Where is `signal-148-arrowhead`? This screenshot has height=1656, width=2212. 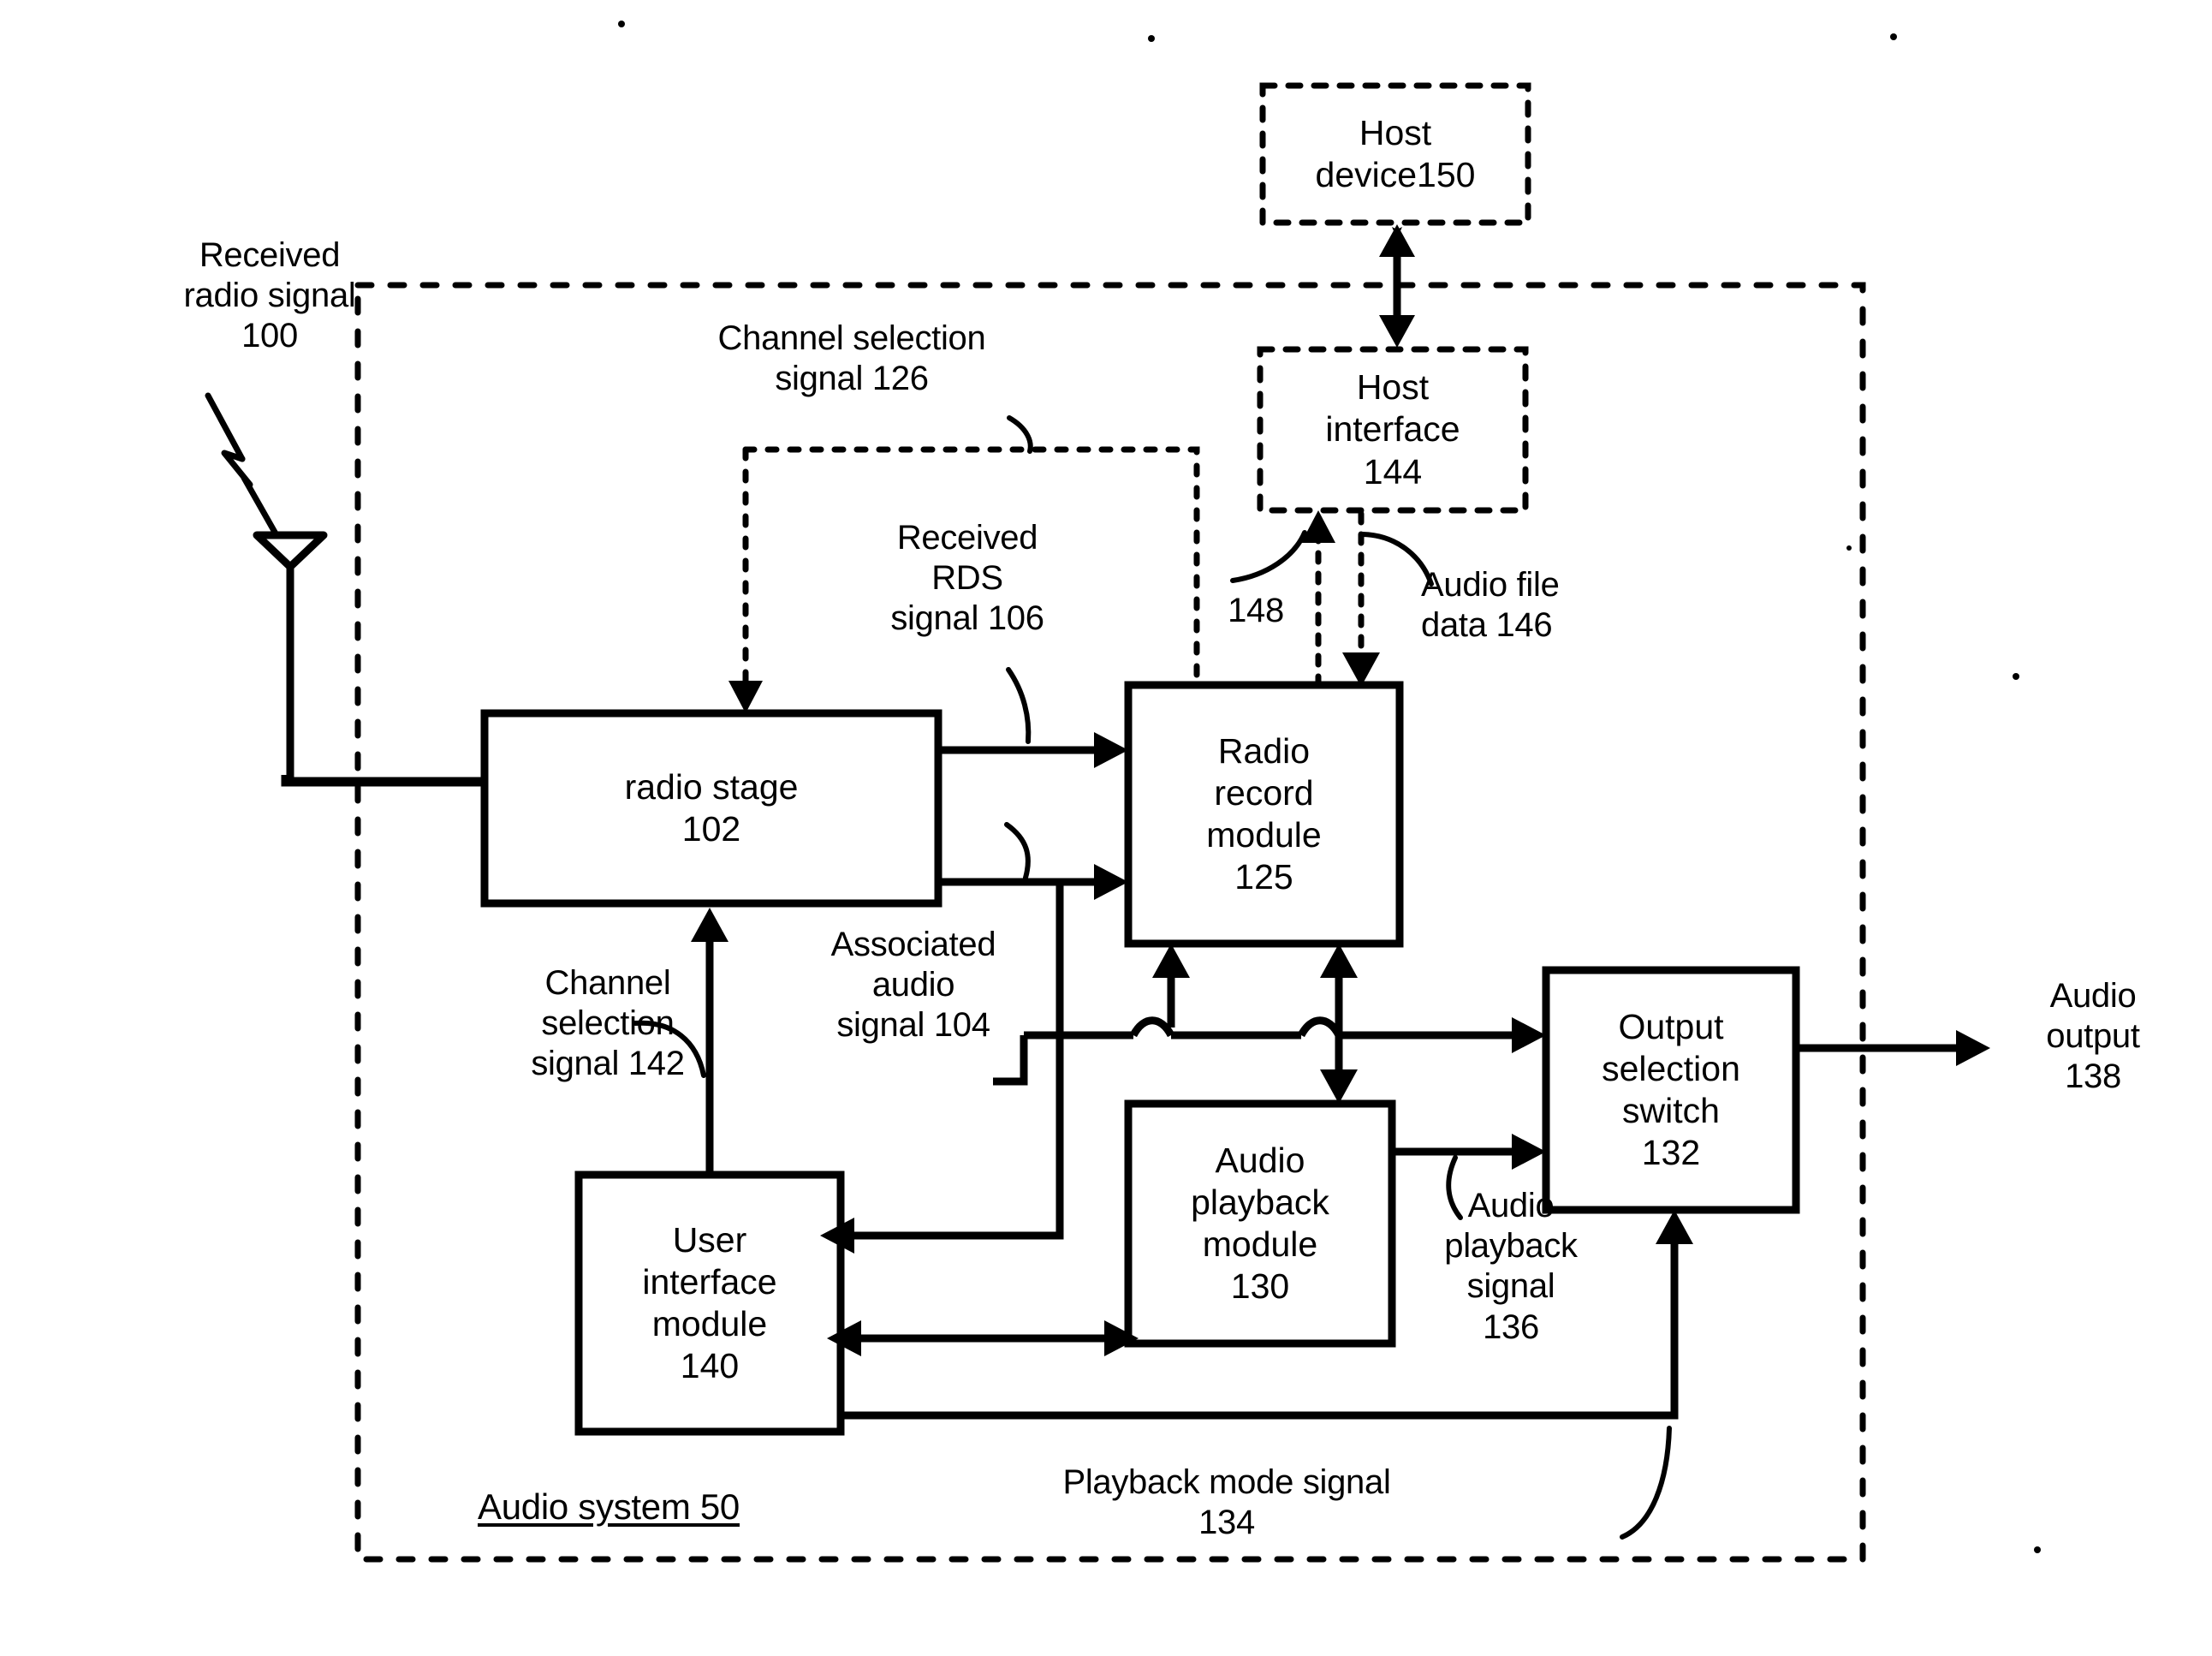 signal-148-arrowhead is located at coordinates (1318, 526).